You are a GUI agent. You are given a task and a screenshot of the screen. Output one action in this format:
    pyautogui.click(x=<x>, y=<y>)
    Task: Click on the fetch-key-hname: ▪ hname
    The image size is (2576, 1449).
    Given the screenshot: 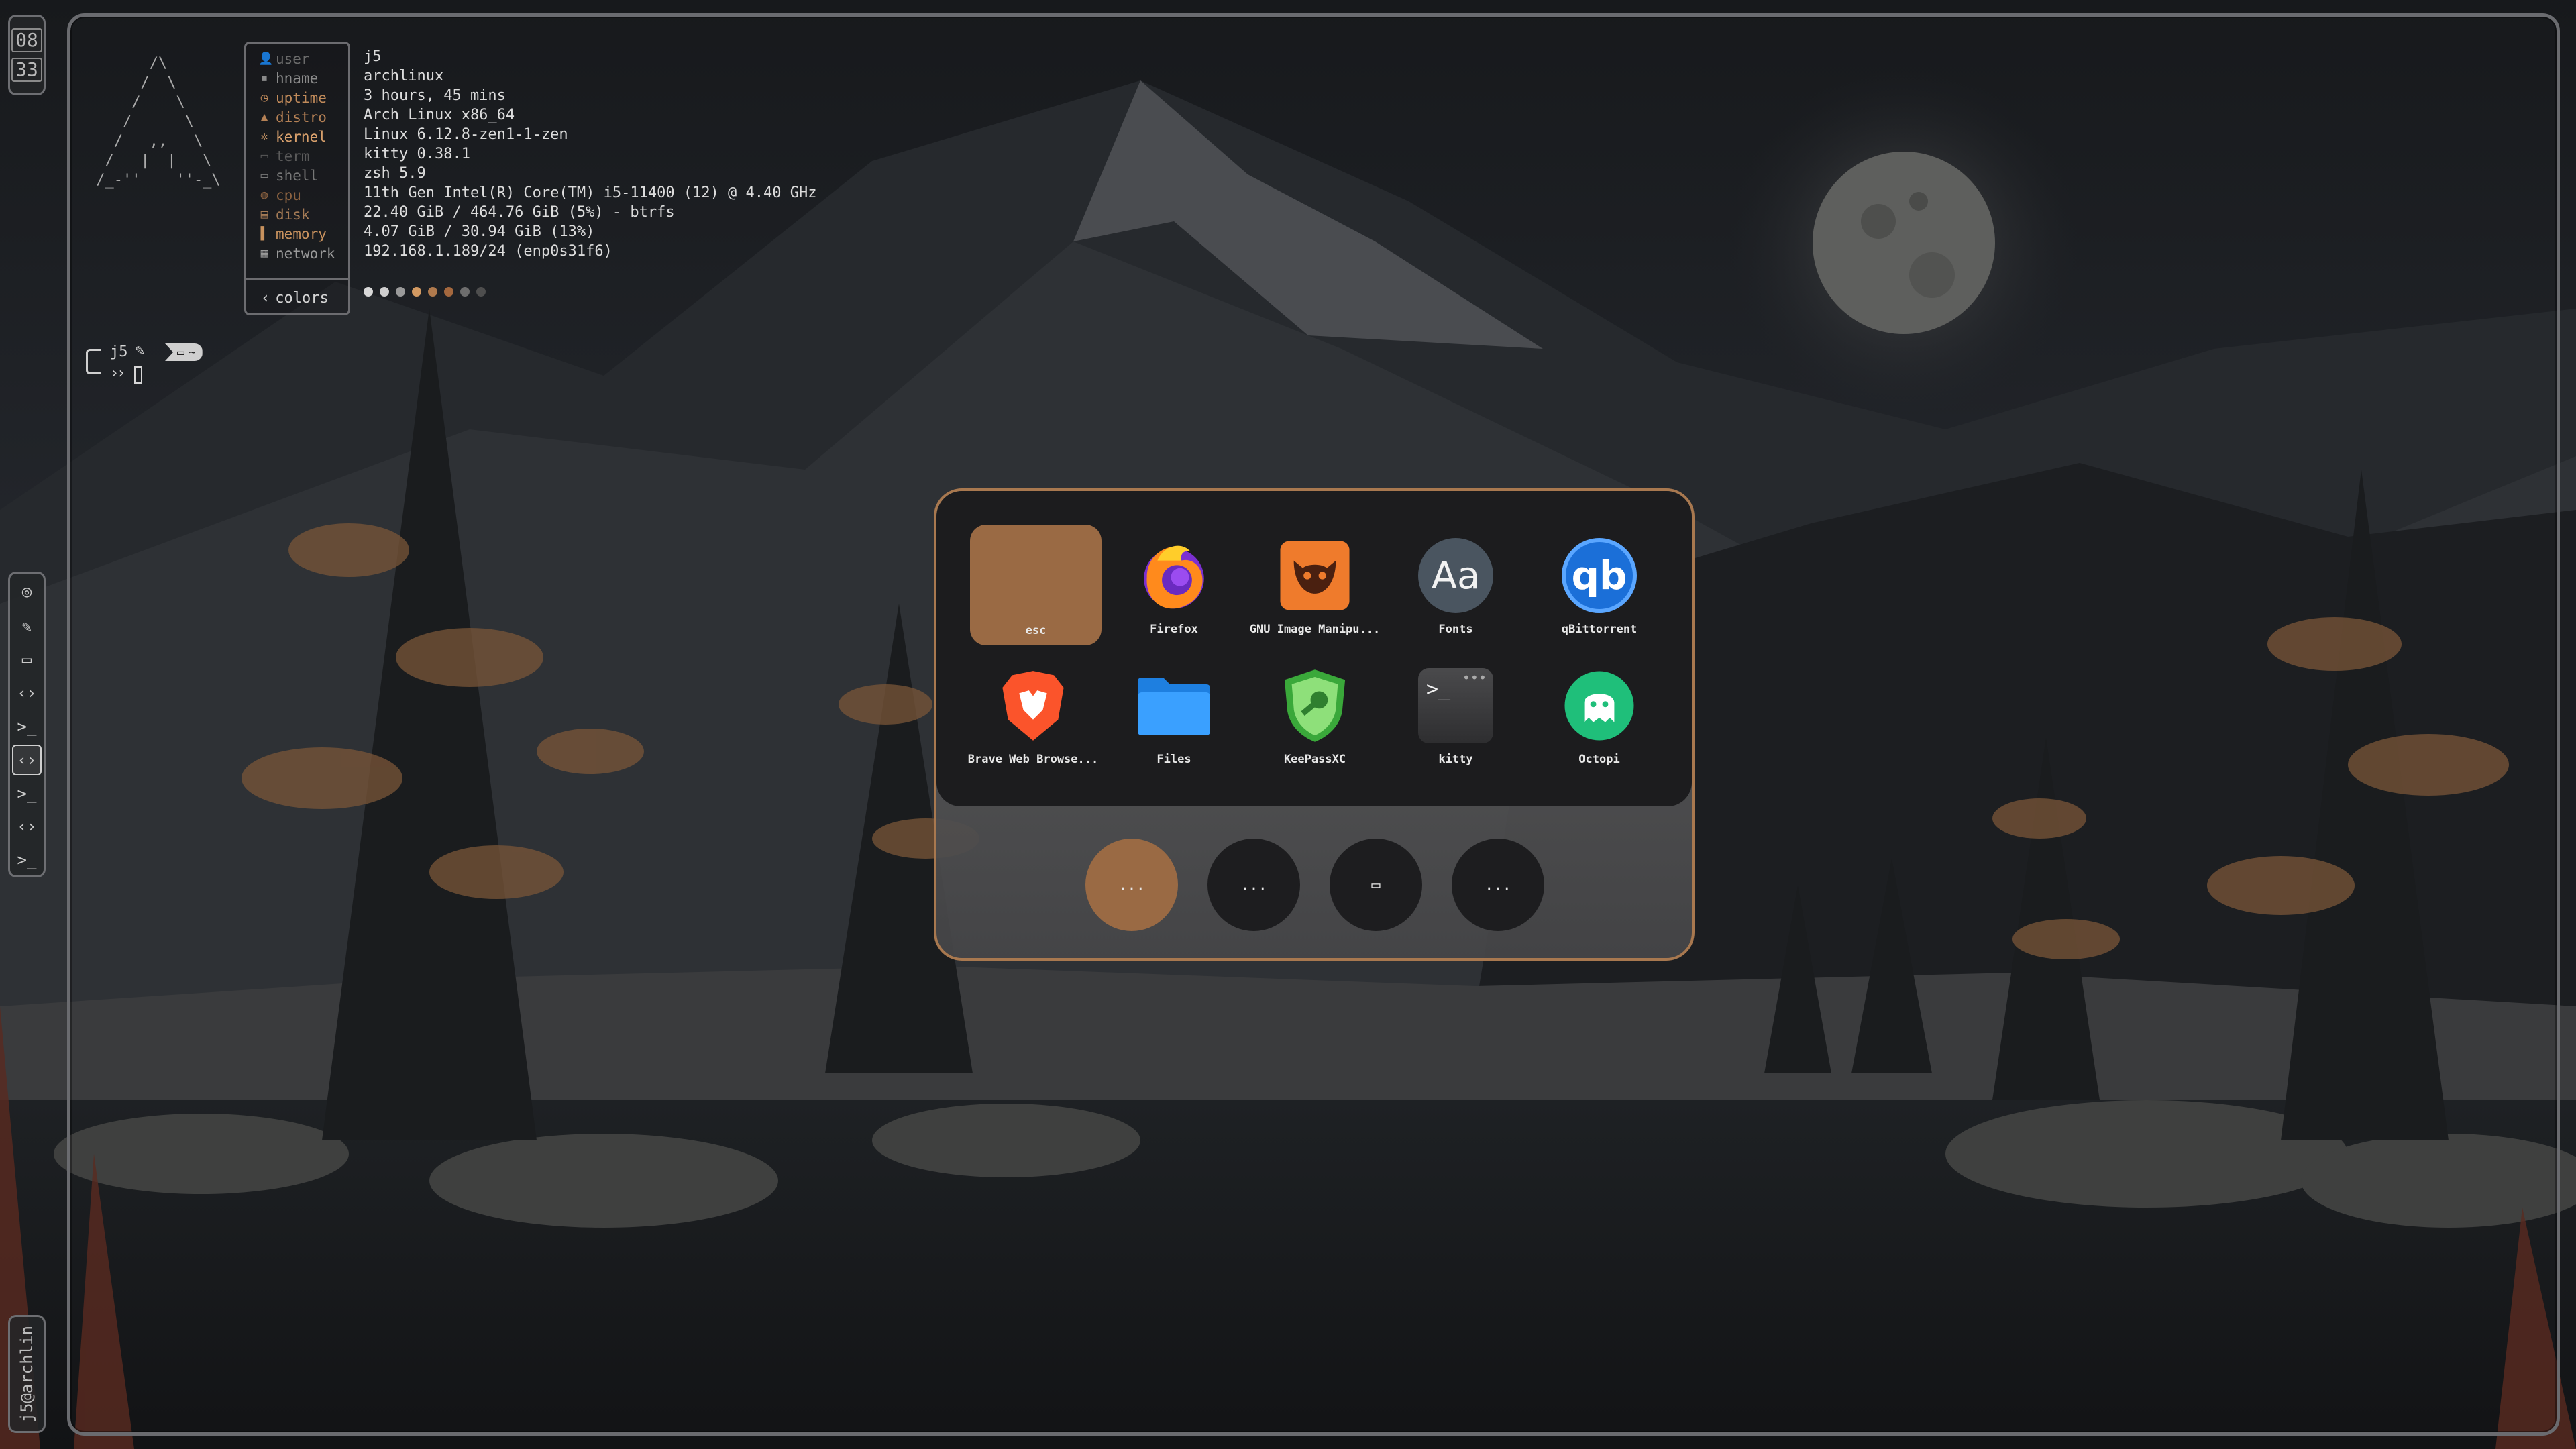 What is the action you would take?
    pyautogui.click(x=288, y=78)
    